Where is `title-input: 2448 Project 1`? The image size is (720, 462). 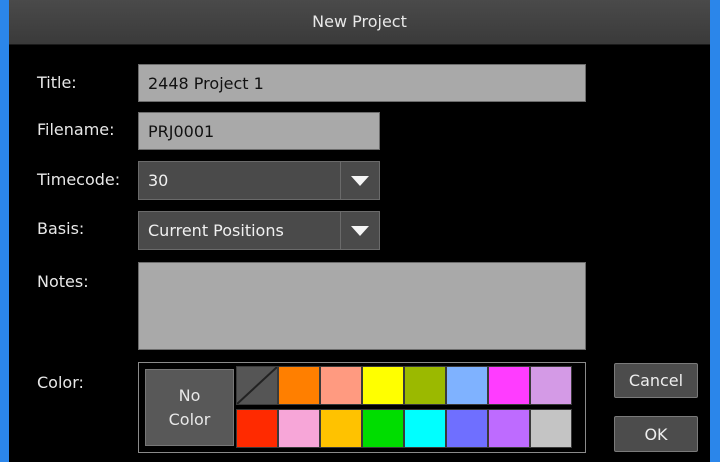
title-input: 2448 Project 1 is located at coordinates (362, 83).